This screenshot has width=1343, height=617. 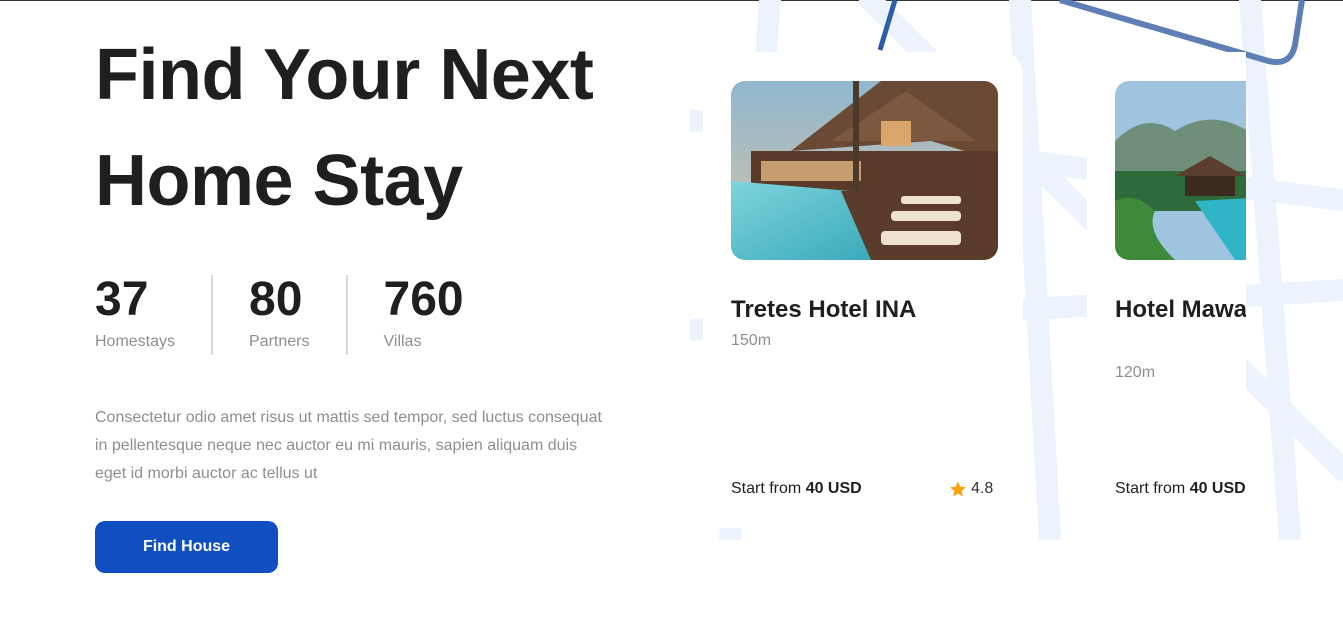 I want to click on hotel-rating: 4.8, so click(x=971, y=489).